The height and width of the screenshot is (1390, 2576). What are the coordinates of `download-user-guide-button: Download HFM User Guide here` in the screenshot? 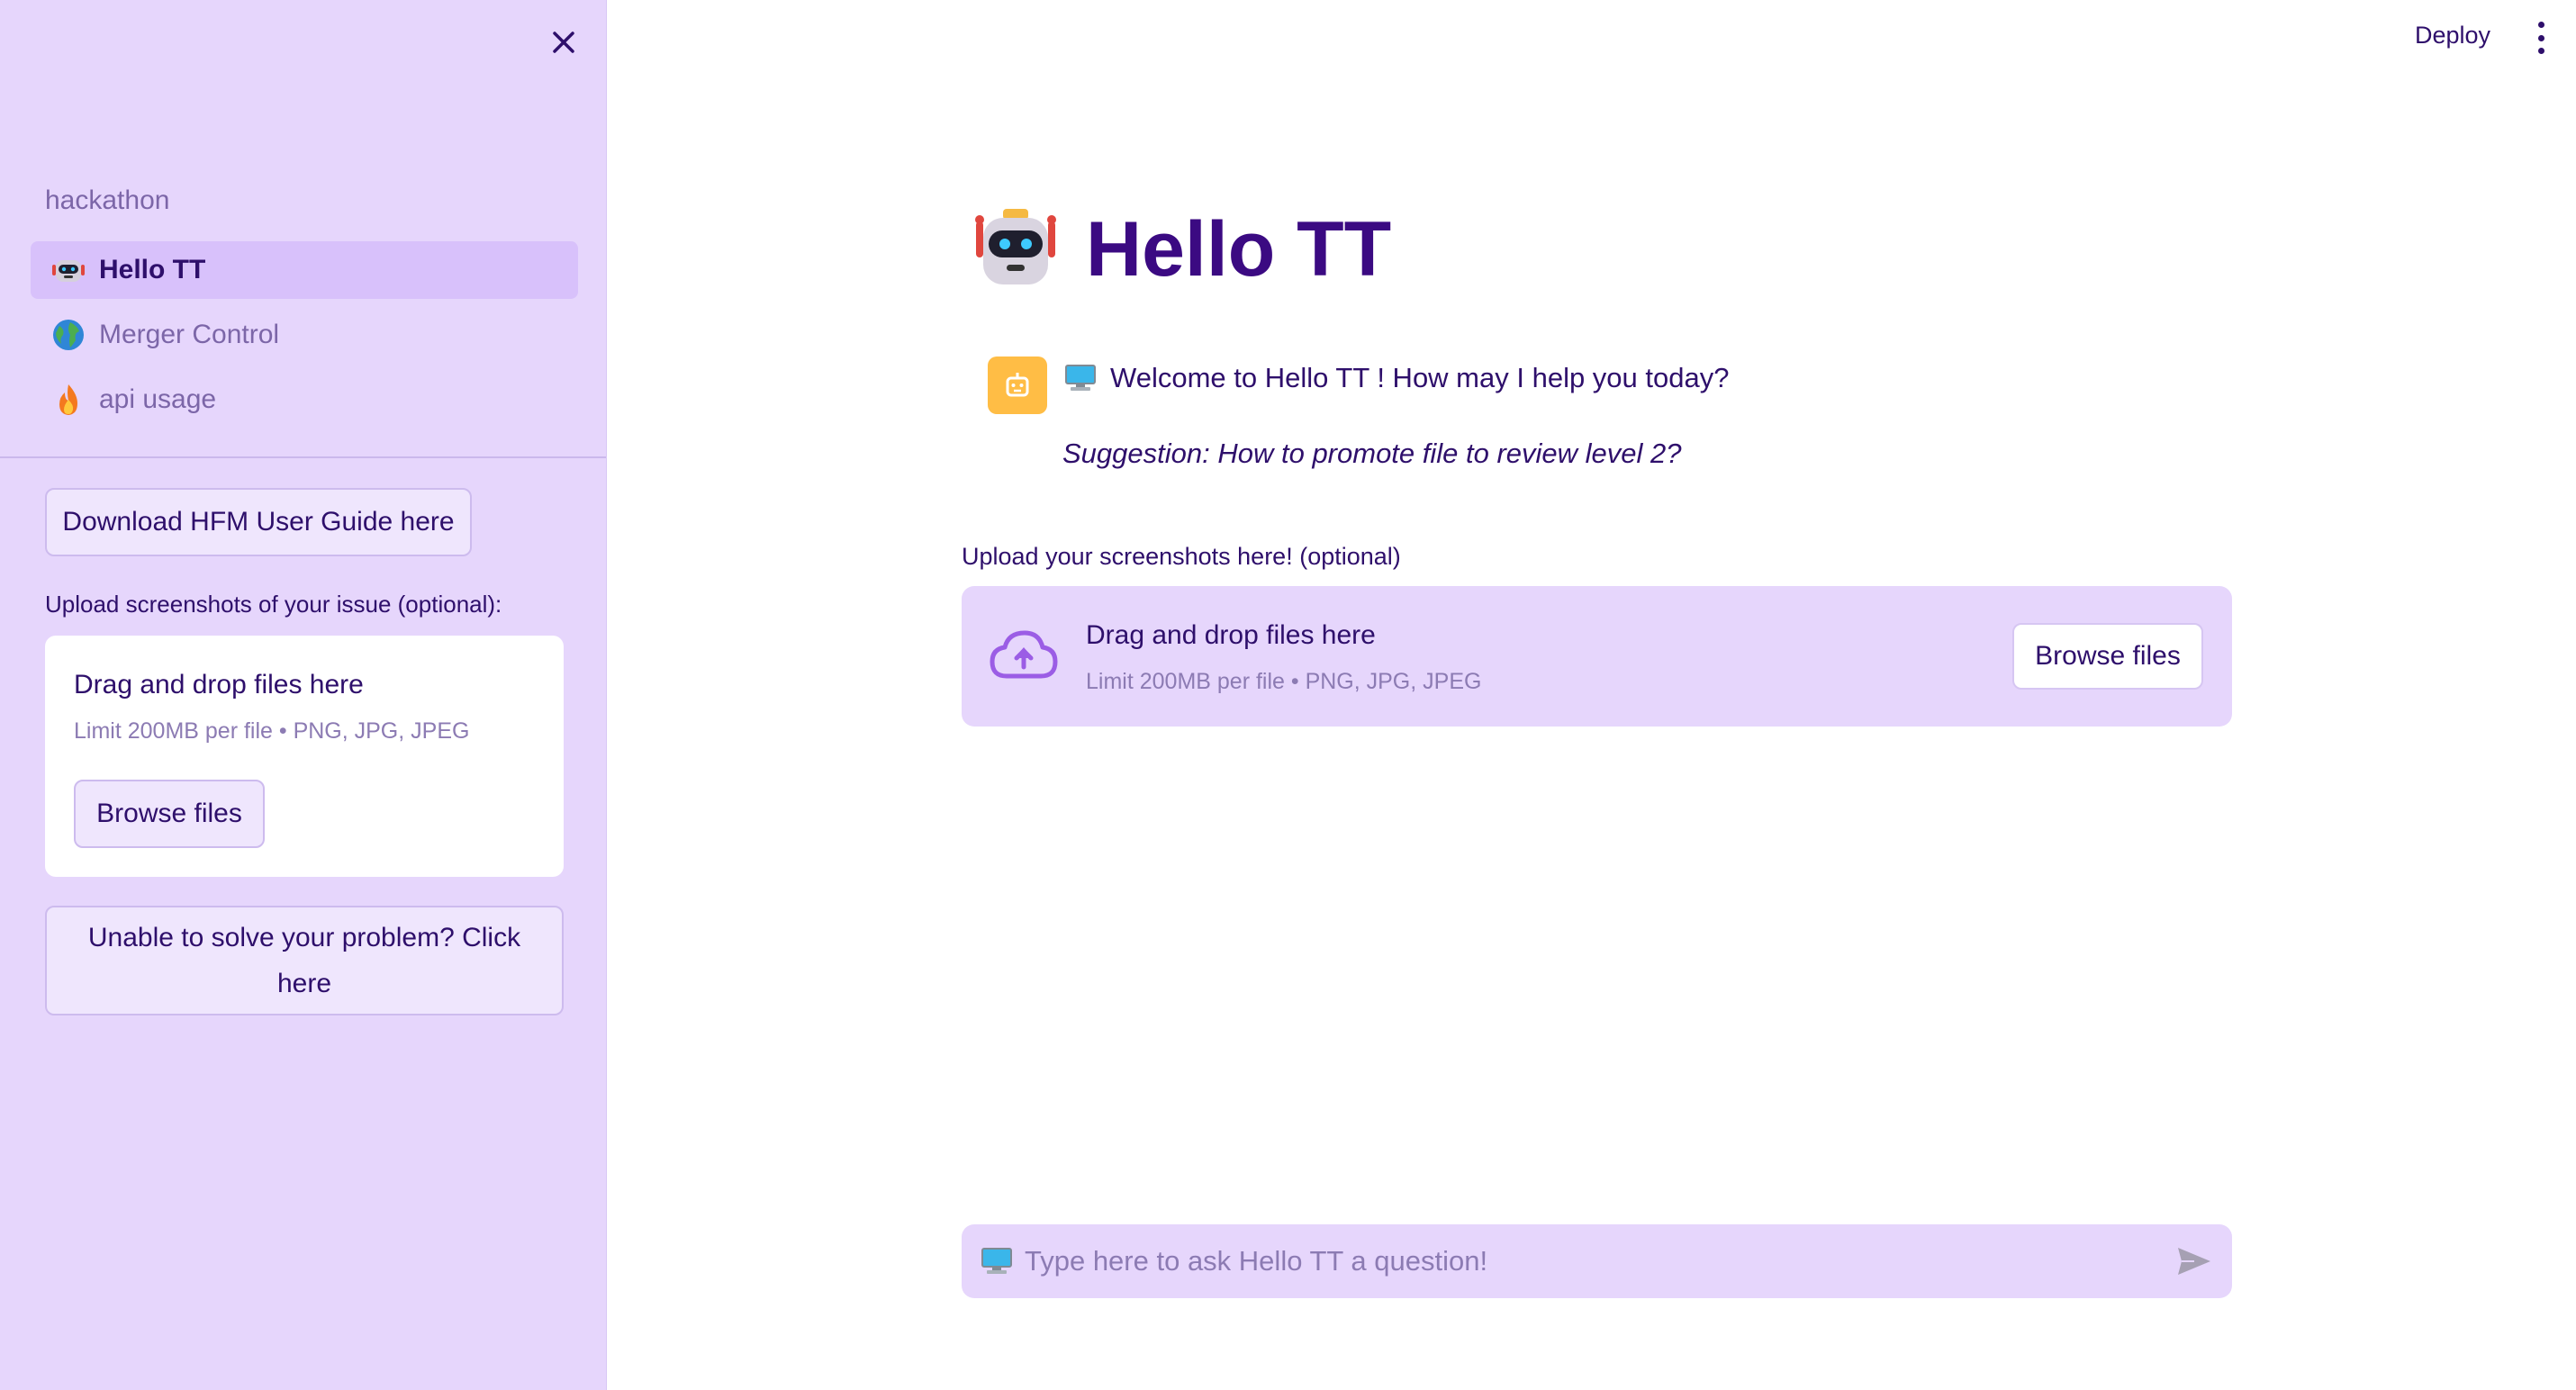 It's located at (258, 522).